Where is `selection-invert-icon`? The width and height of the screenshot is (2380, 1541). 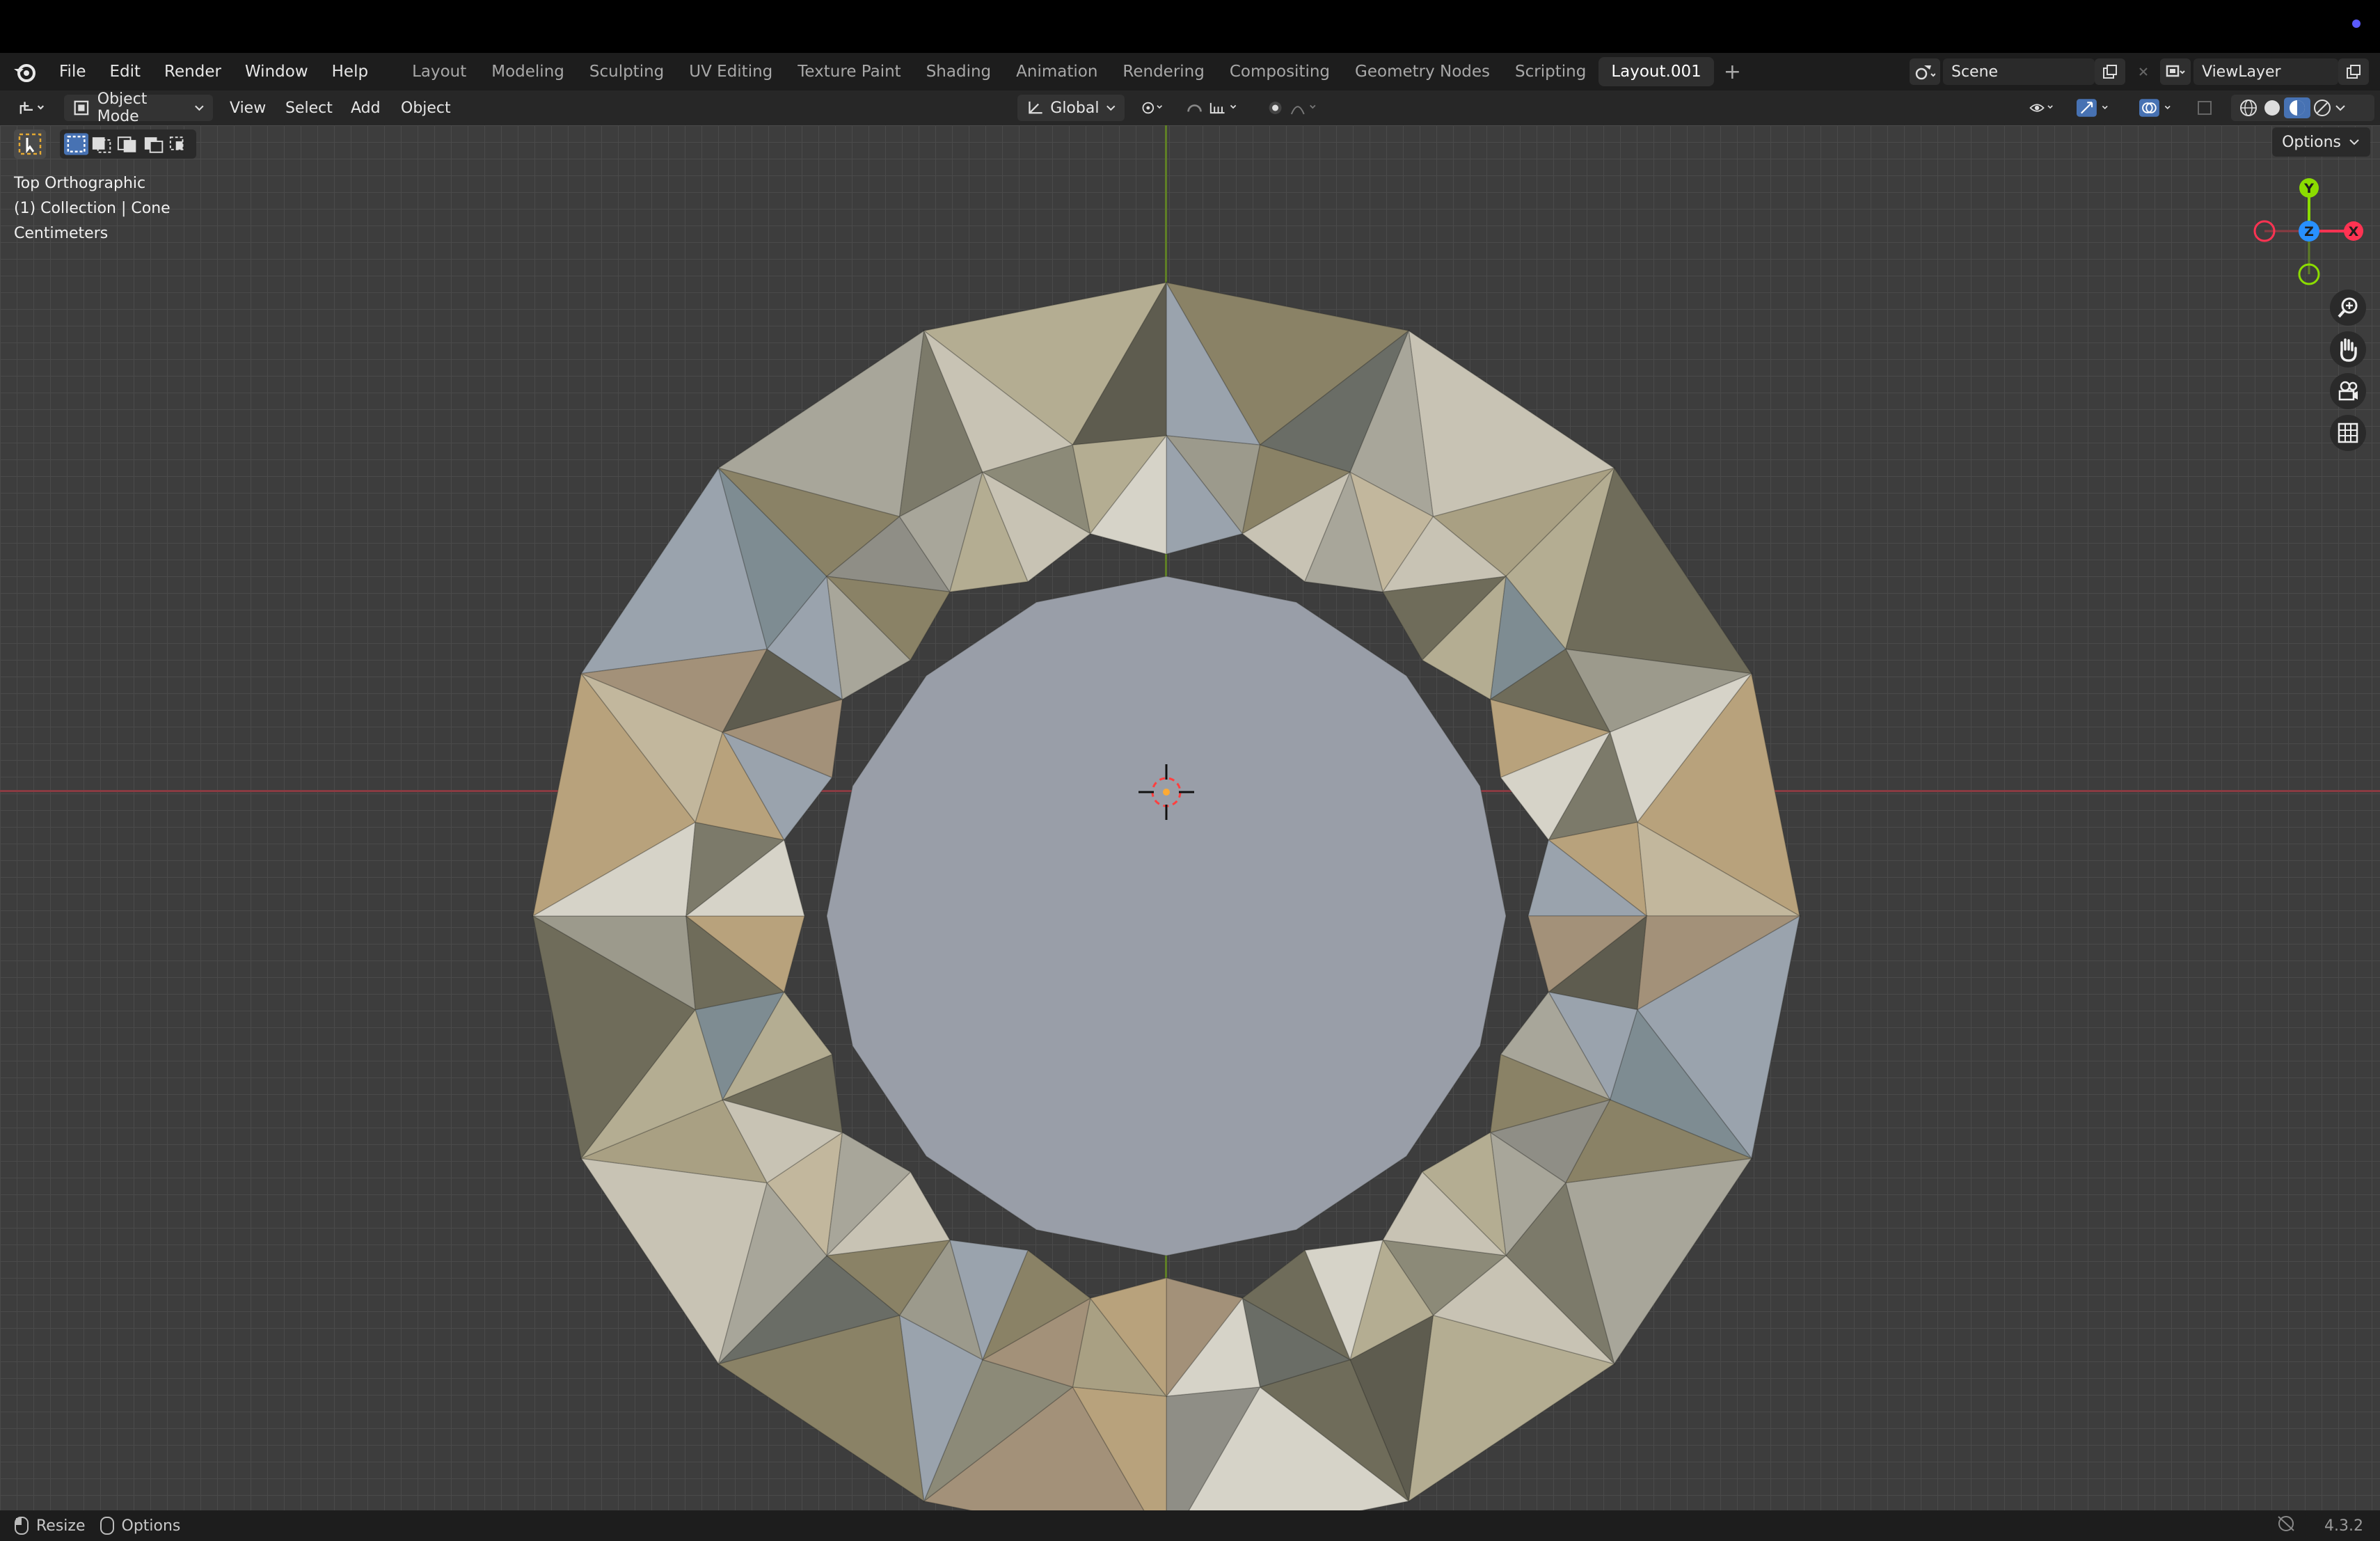
selection-invert-icon is located at coordinates (153, 144).